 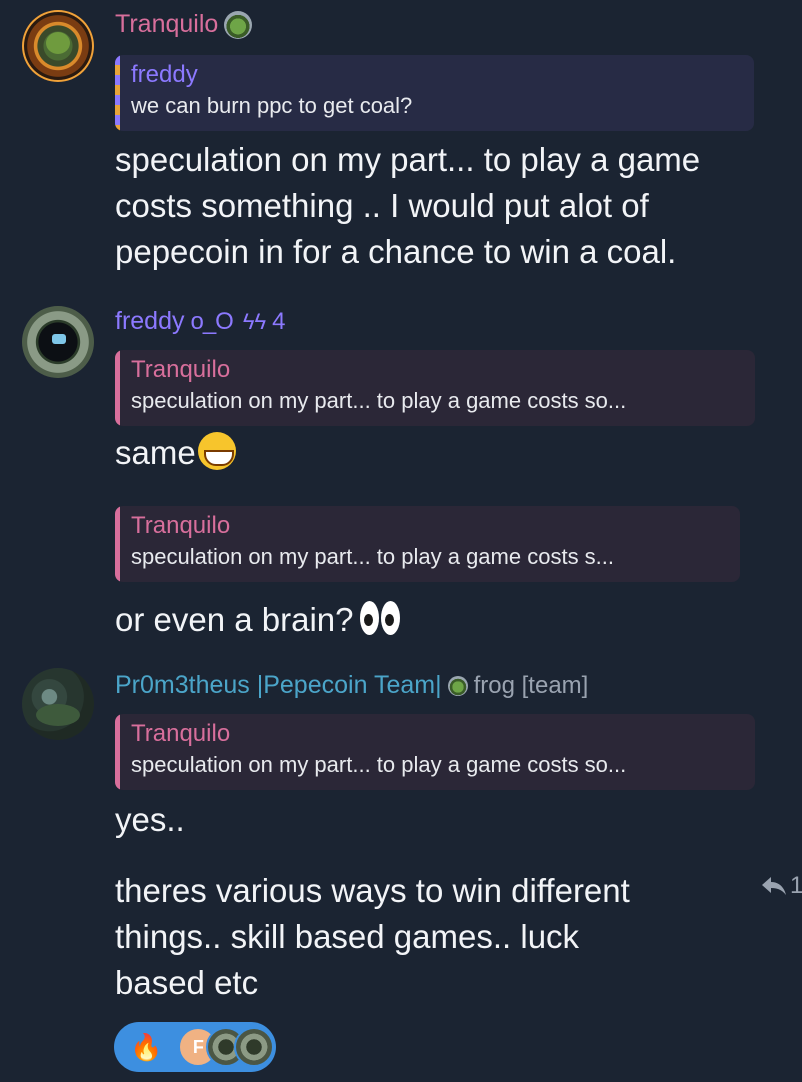 I want to click on message-line: yes.., so click(x=150, y=819).